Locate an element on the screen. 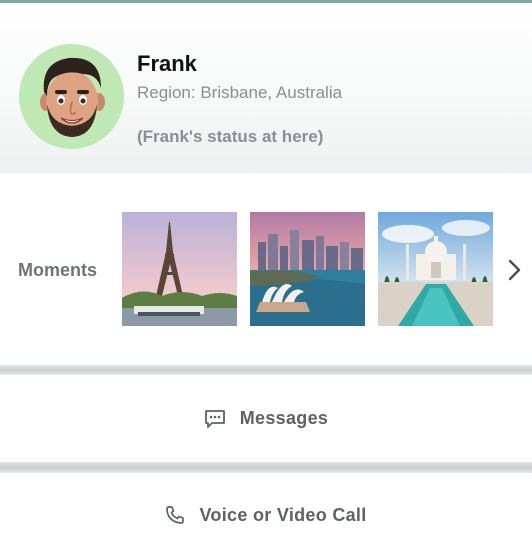  memoji-avatar-icon is located at coordinates (72, 97).